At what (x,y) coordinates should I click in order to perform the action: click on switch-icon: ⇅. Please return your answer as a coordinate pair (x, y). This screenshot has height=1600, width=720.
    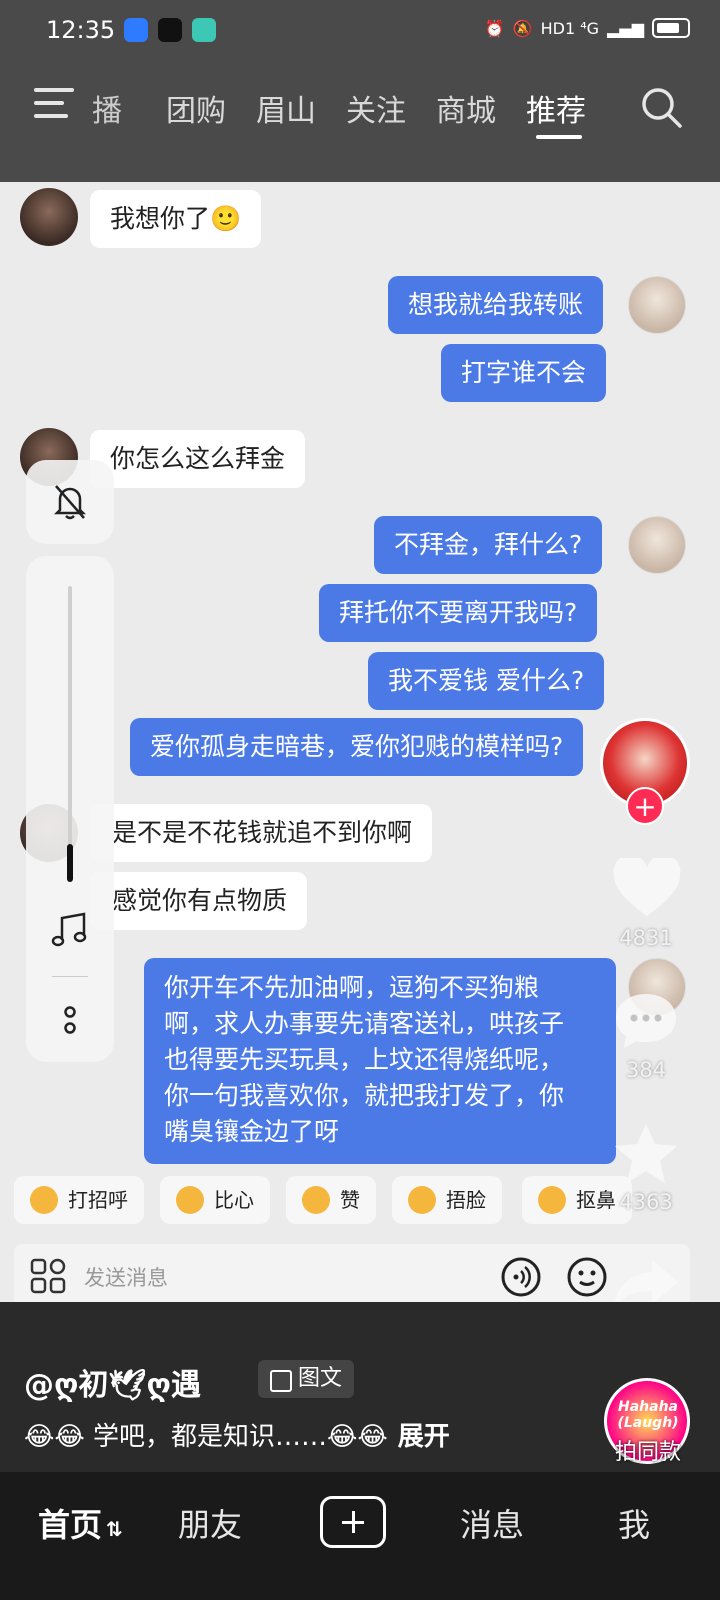
    Looking at the image, I should click on (114, 1529).